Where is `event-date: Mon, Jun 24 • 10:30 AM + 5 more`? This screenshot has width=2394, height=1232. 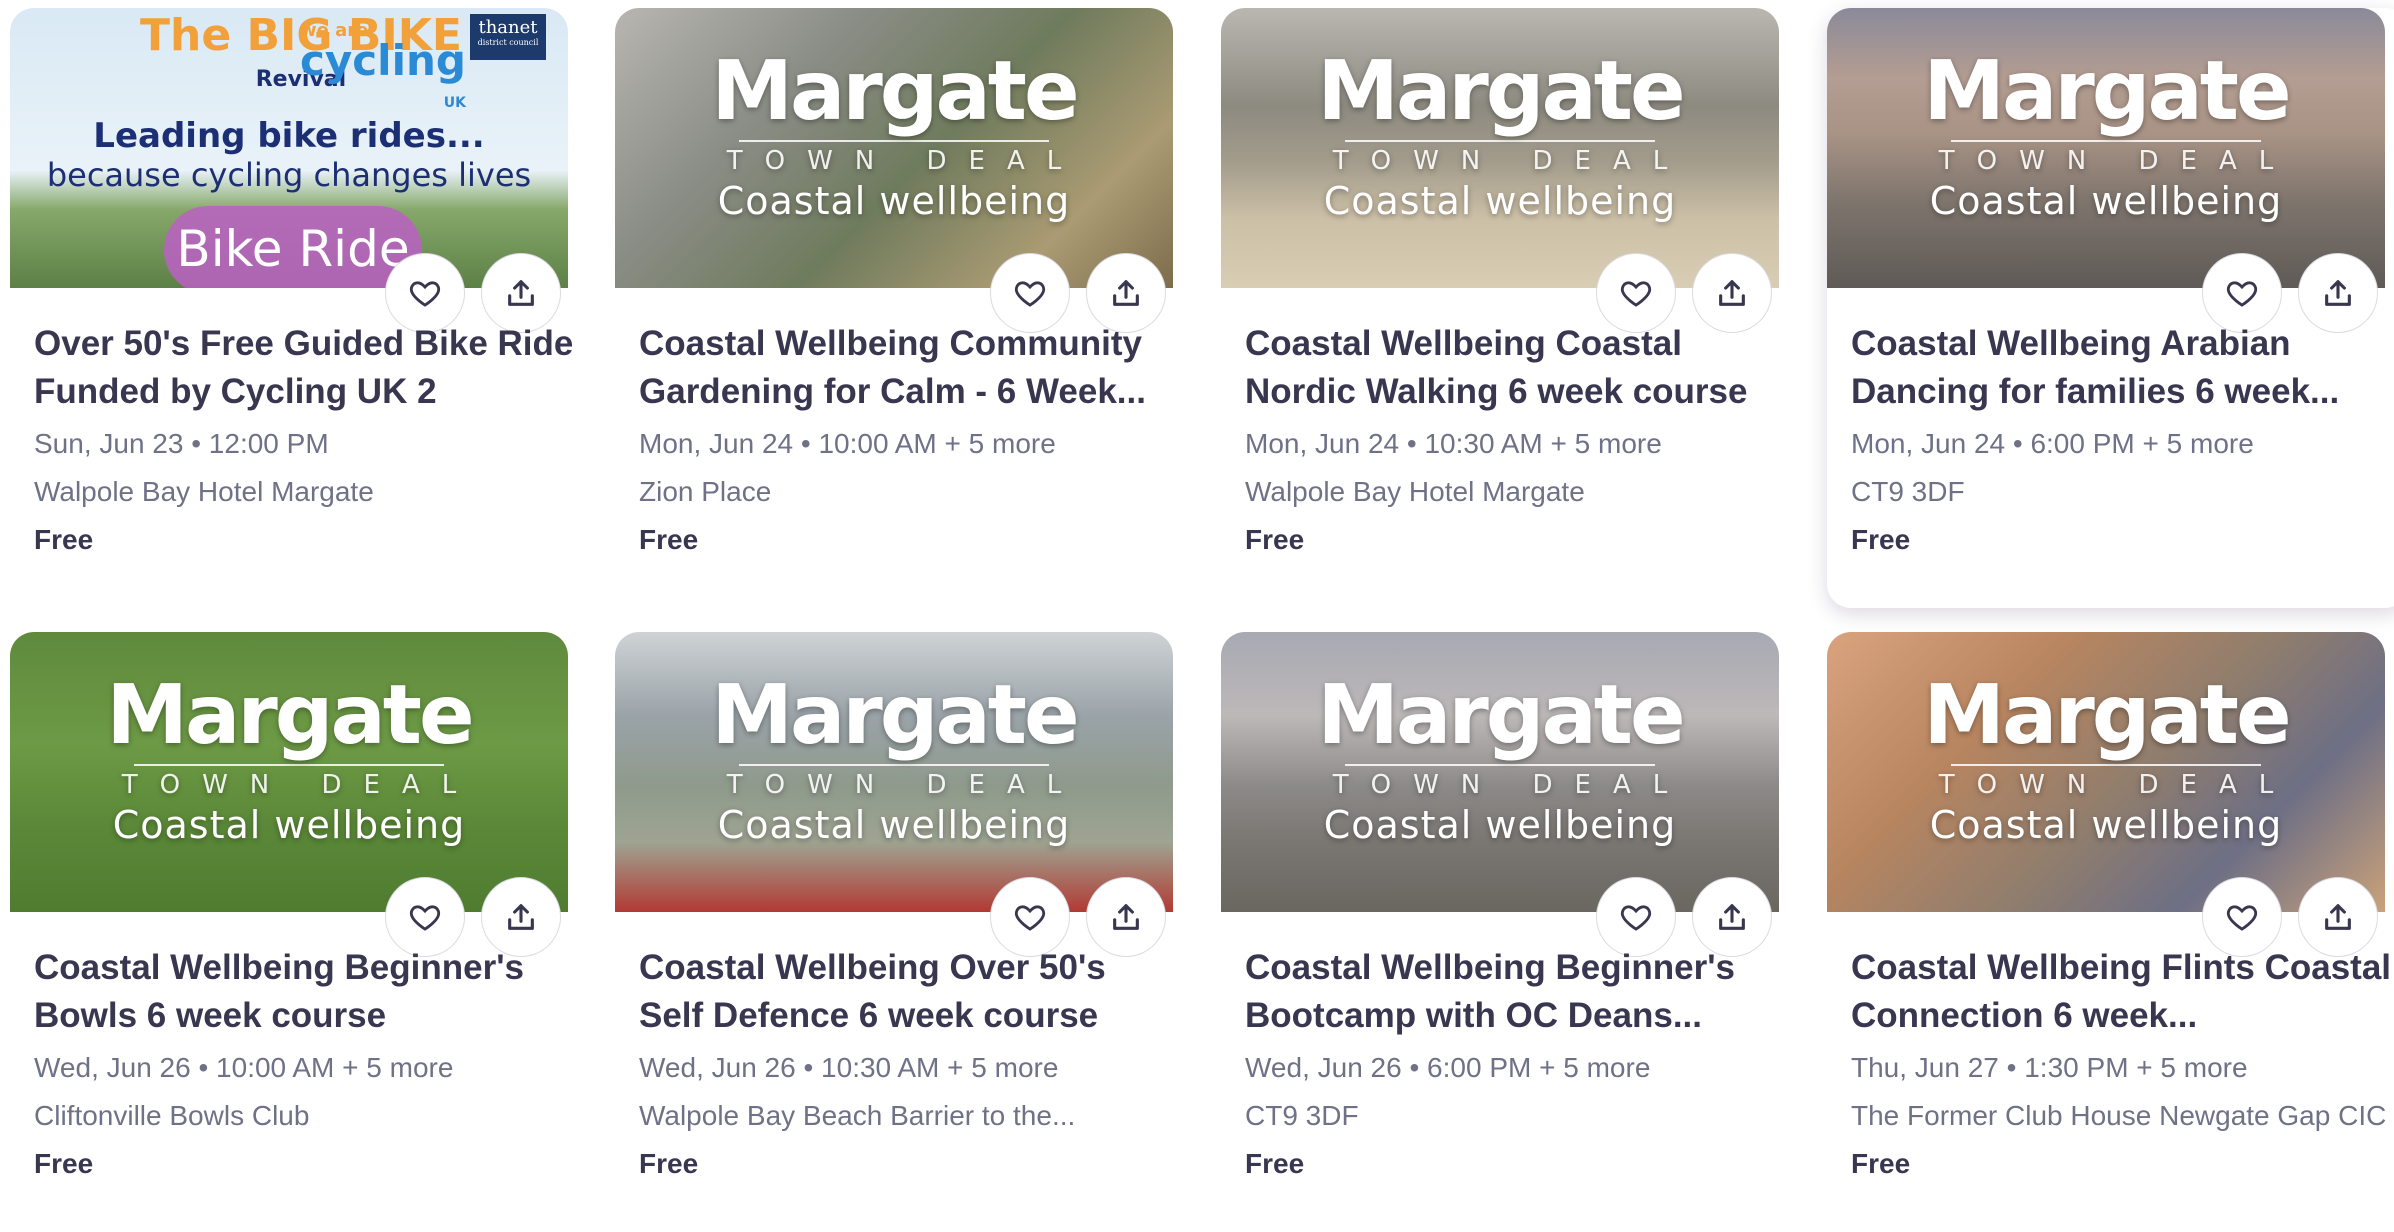
event-date: Mon, Jun 24 • 10:30 AM + 5 more is located at coordinates (1453, 443).